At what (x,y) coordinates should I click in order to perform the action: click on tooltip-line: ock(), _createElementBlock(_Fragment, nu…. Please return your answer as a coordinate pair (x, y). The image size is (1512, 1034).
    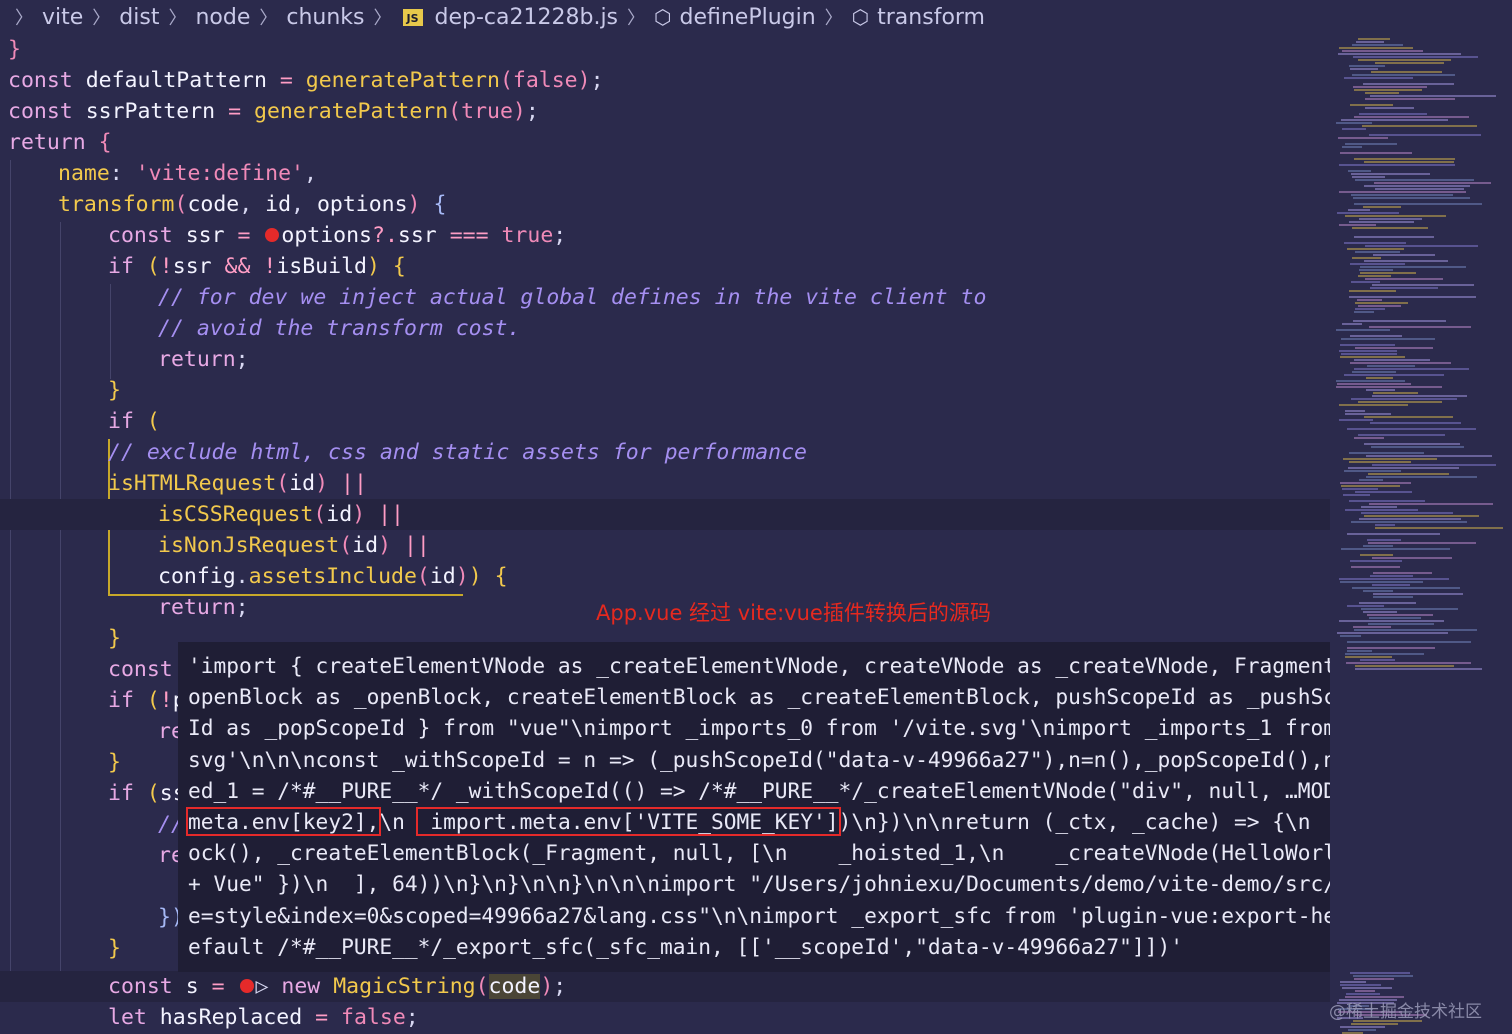
    Looking at the image, I should click on (850, 853).